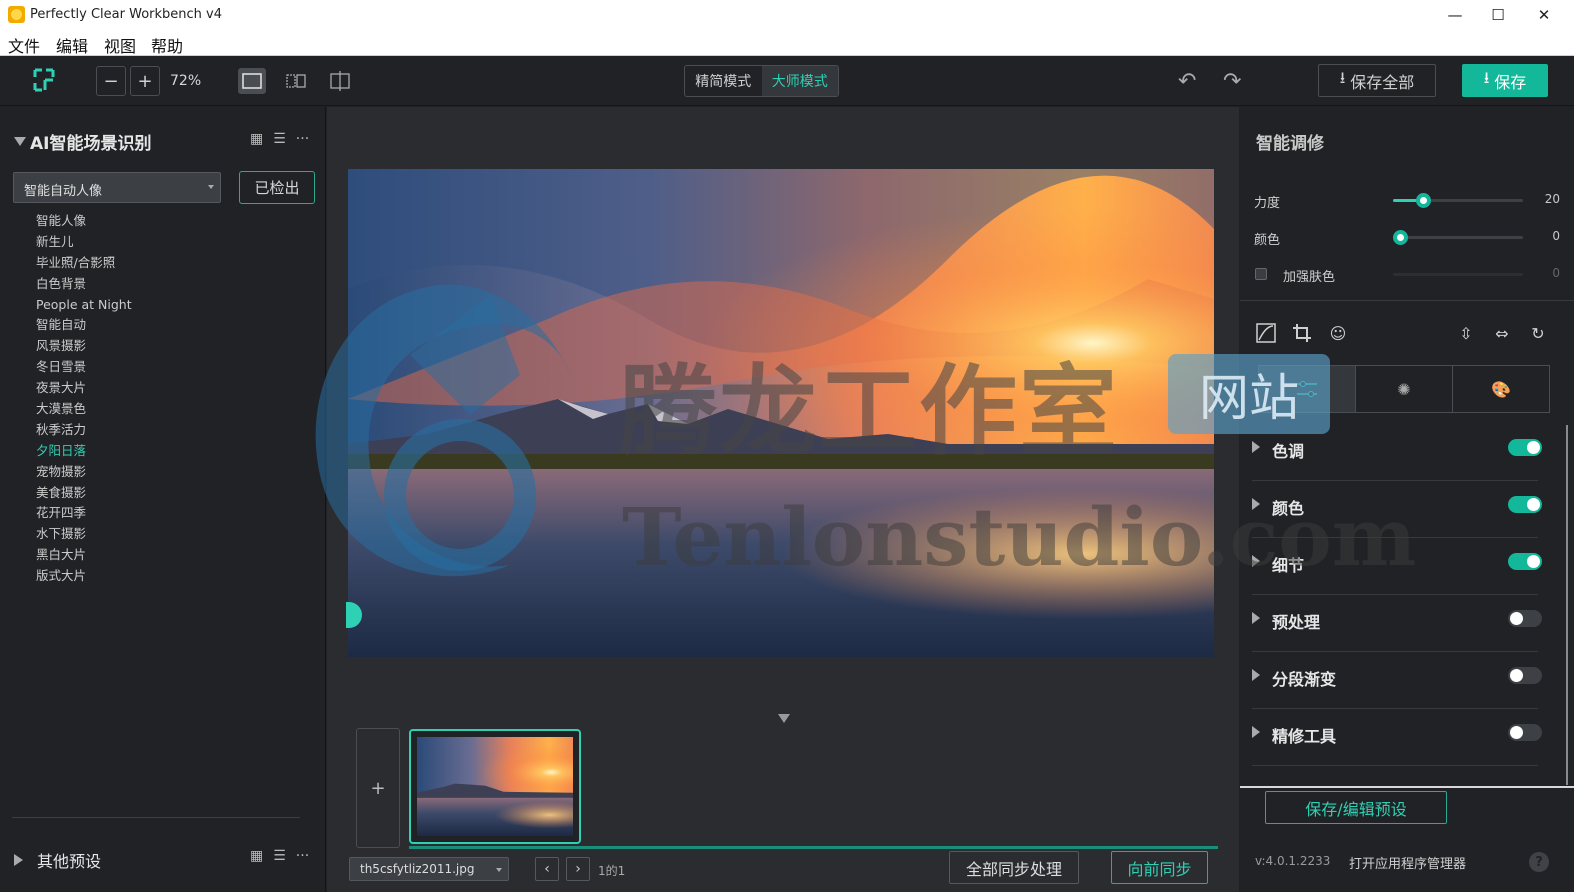 The width and height of the screenshot is (1574, 892). What do you see at coordinates (1525, 561) in the screenshot?
I see `detail-toggle` at bounding box center [1525, 561].